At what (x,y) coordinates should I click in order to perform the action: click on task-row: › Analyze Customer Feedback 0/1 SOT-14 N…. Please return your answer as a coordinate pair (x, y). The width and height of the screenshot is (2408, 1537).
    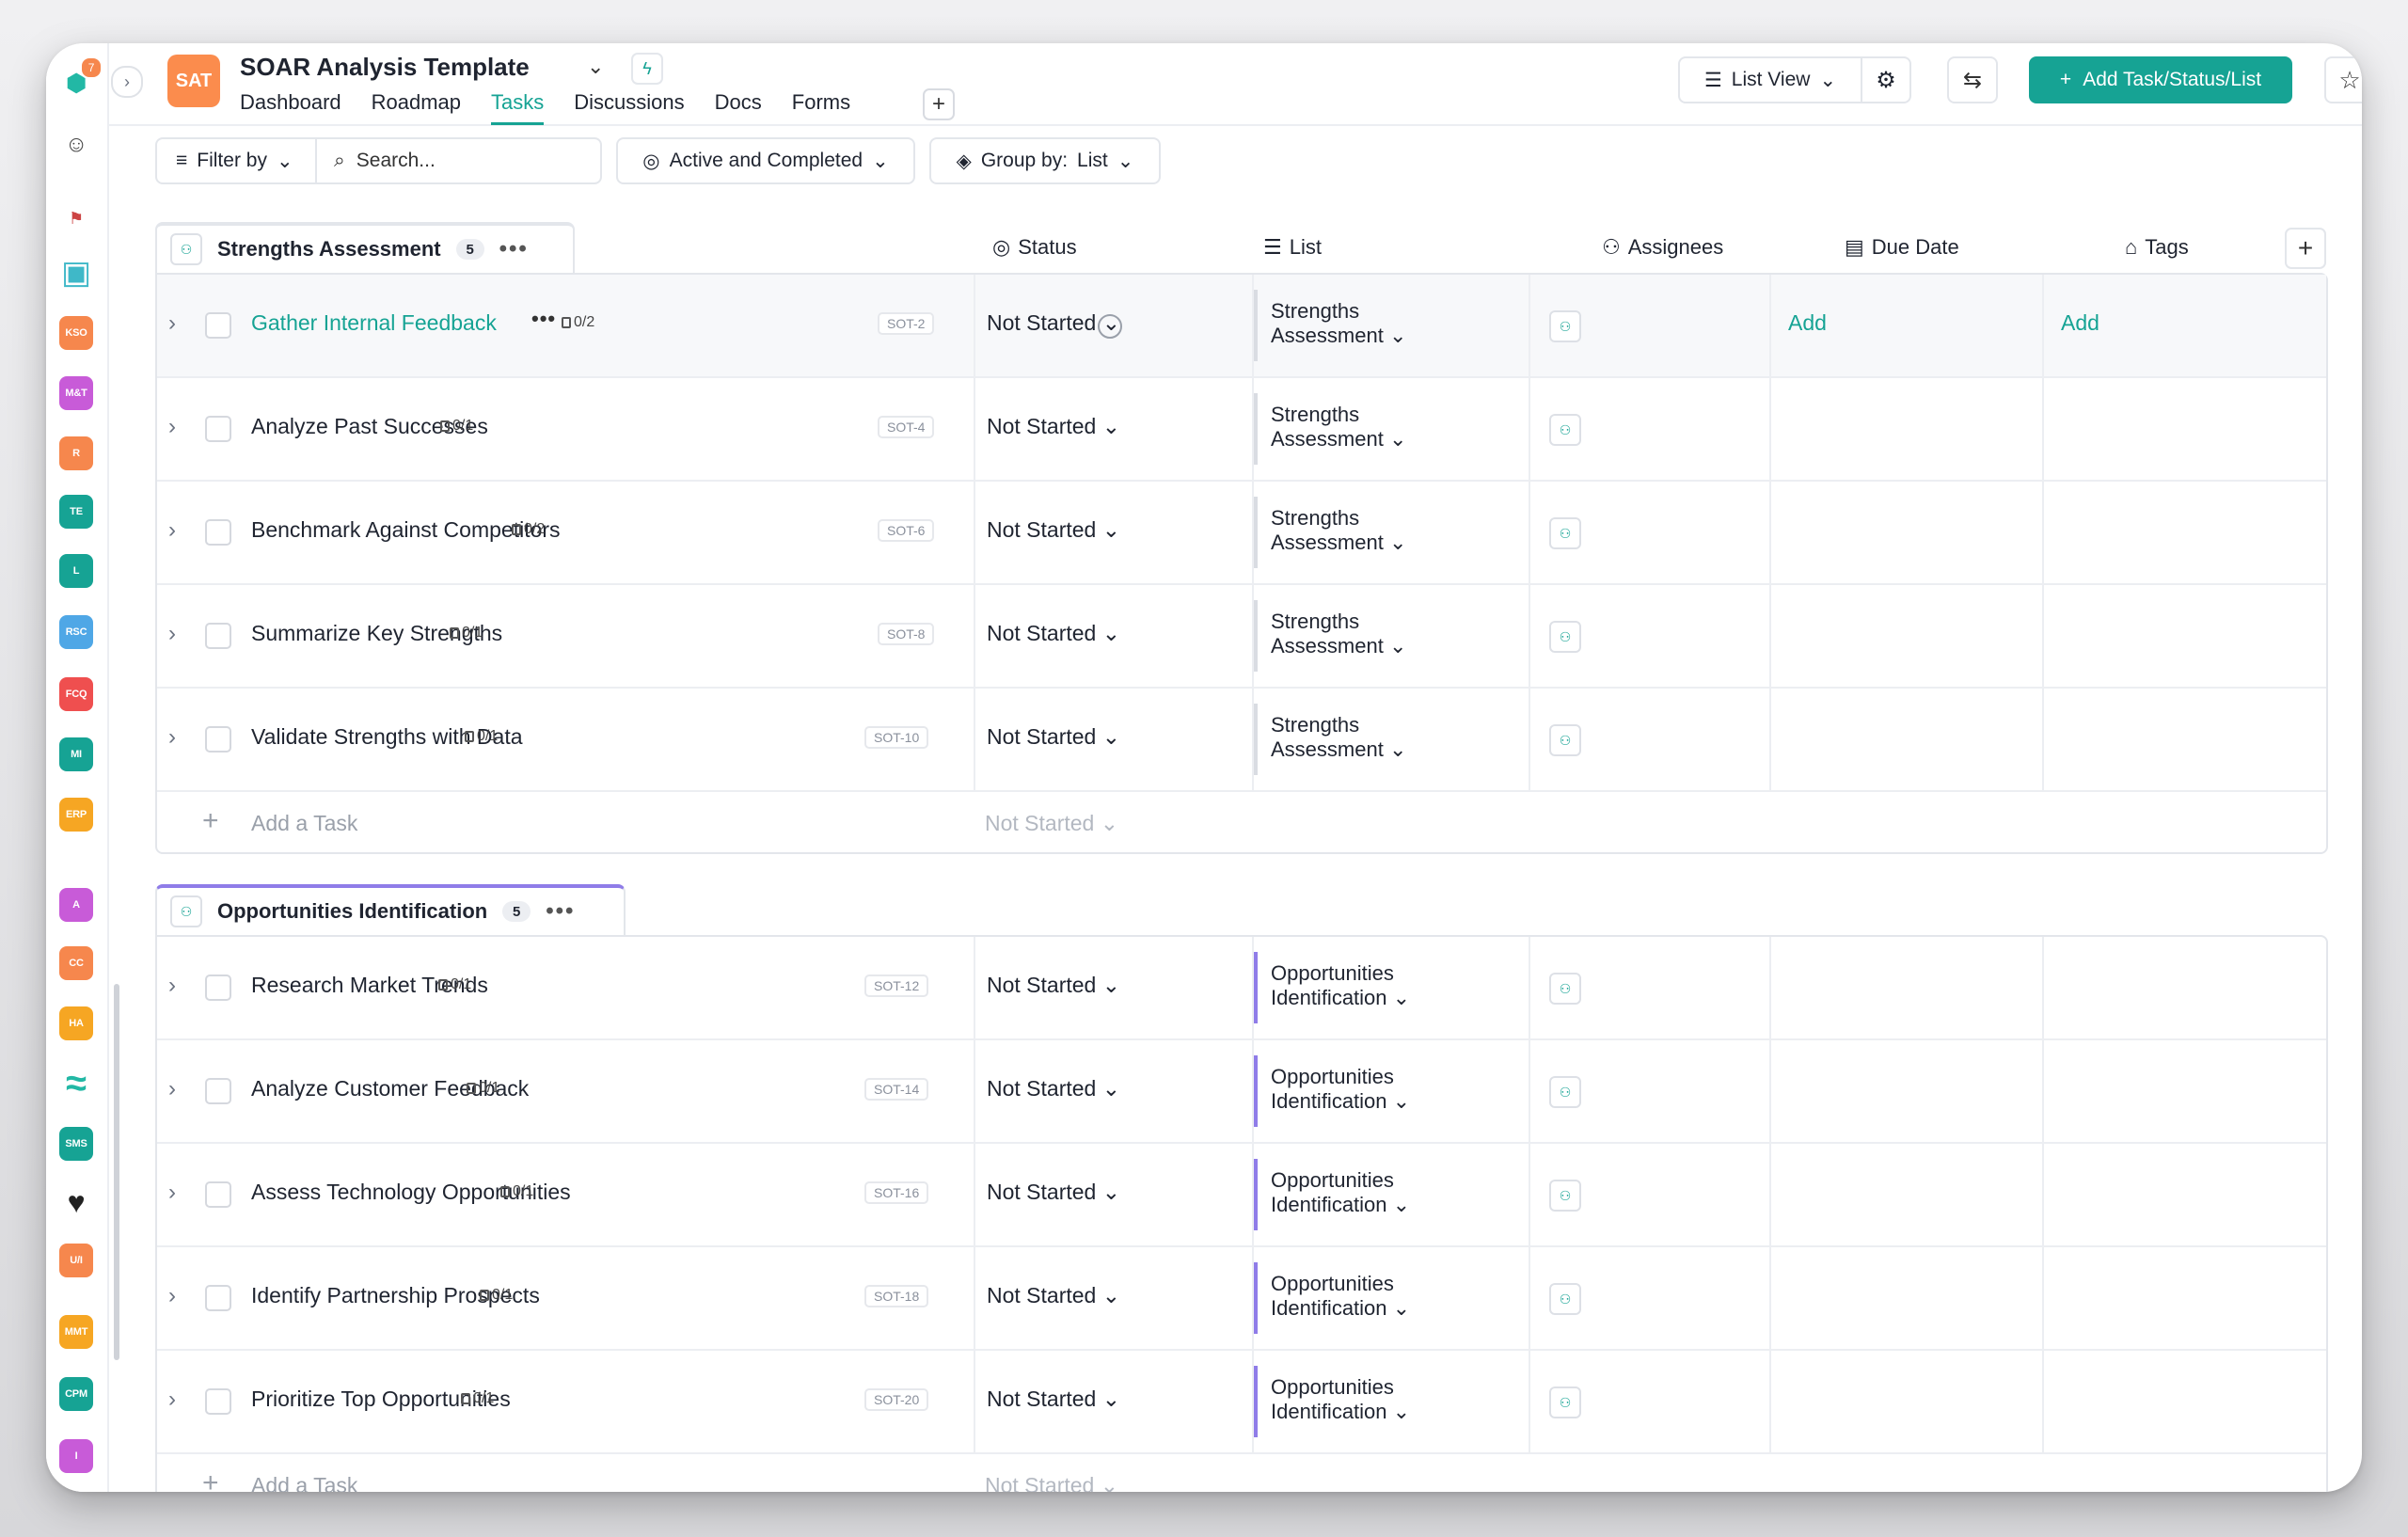
    Looking at the image, I should click on (1241, 1092).